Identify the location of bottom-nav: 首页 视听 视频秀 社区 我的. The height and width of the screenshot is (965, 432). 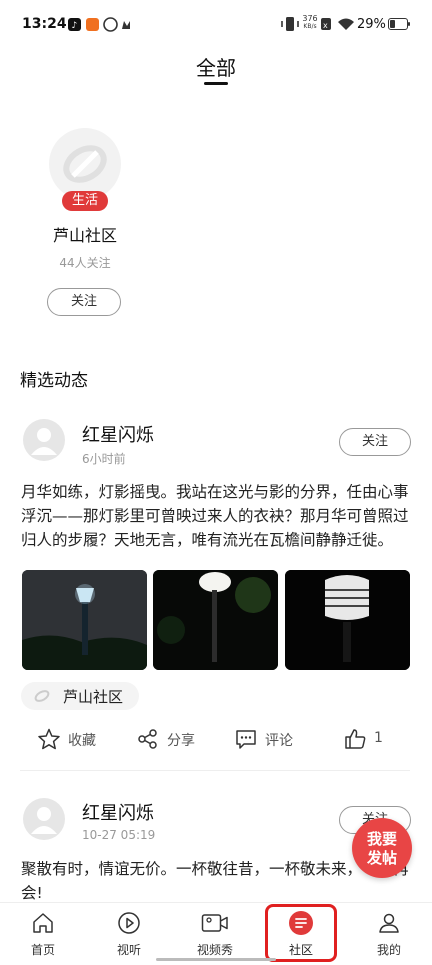
(216, 933).